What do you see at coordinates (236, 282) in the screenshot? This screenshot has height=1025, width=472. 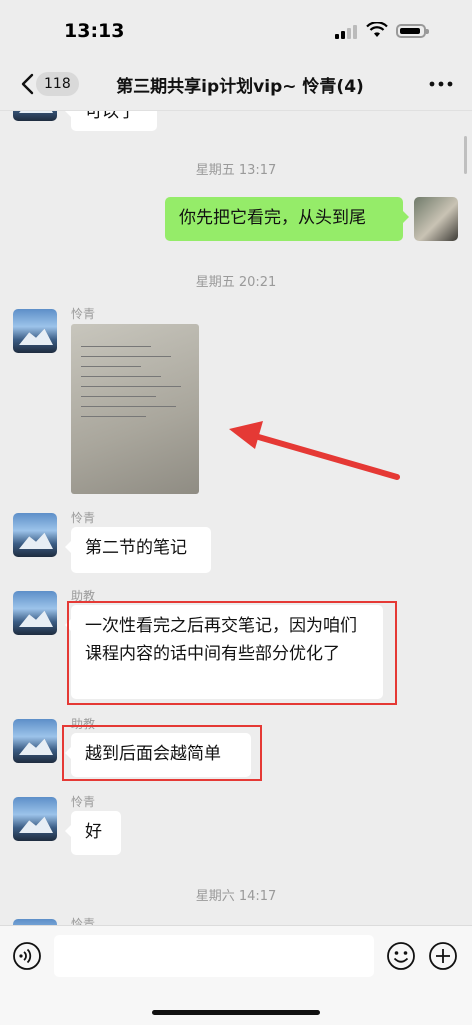 I see `timestamp: 星期五 20:21` at bounding box center [236, 282].